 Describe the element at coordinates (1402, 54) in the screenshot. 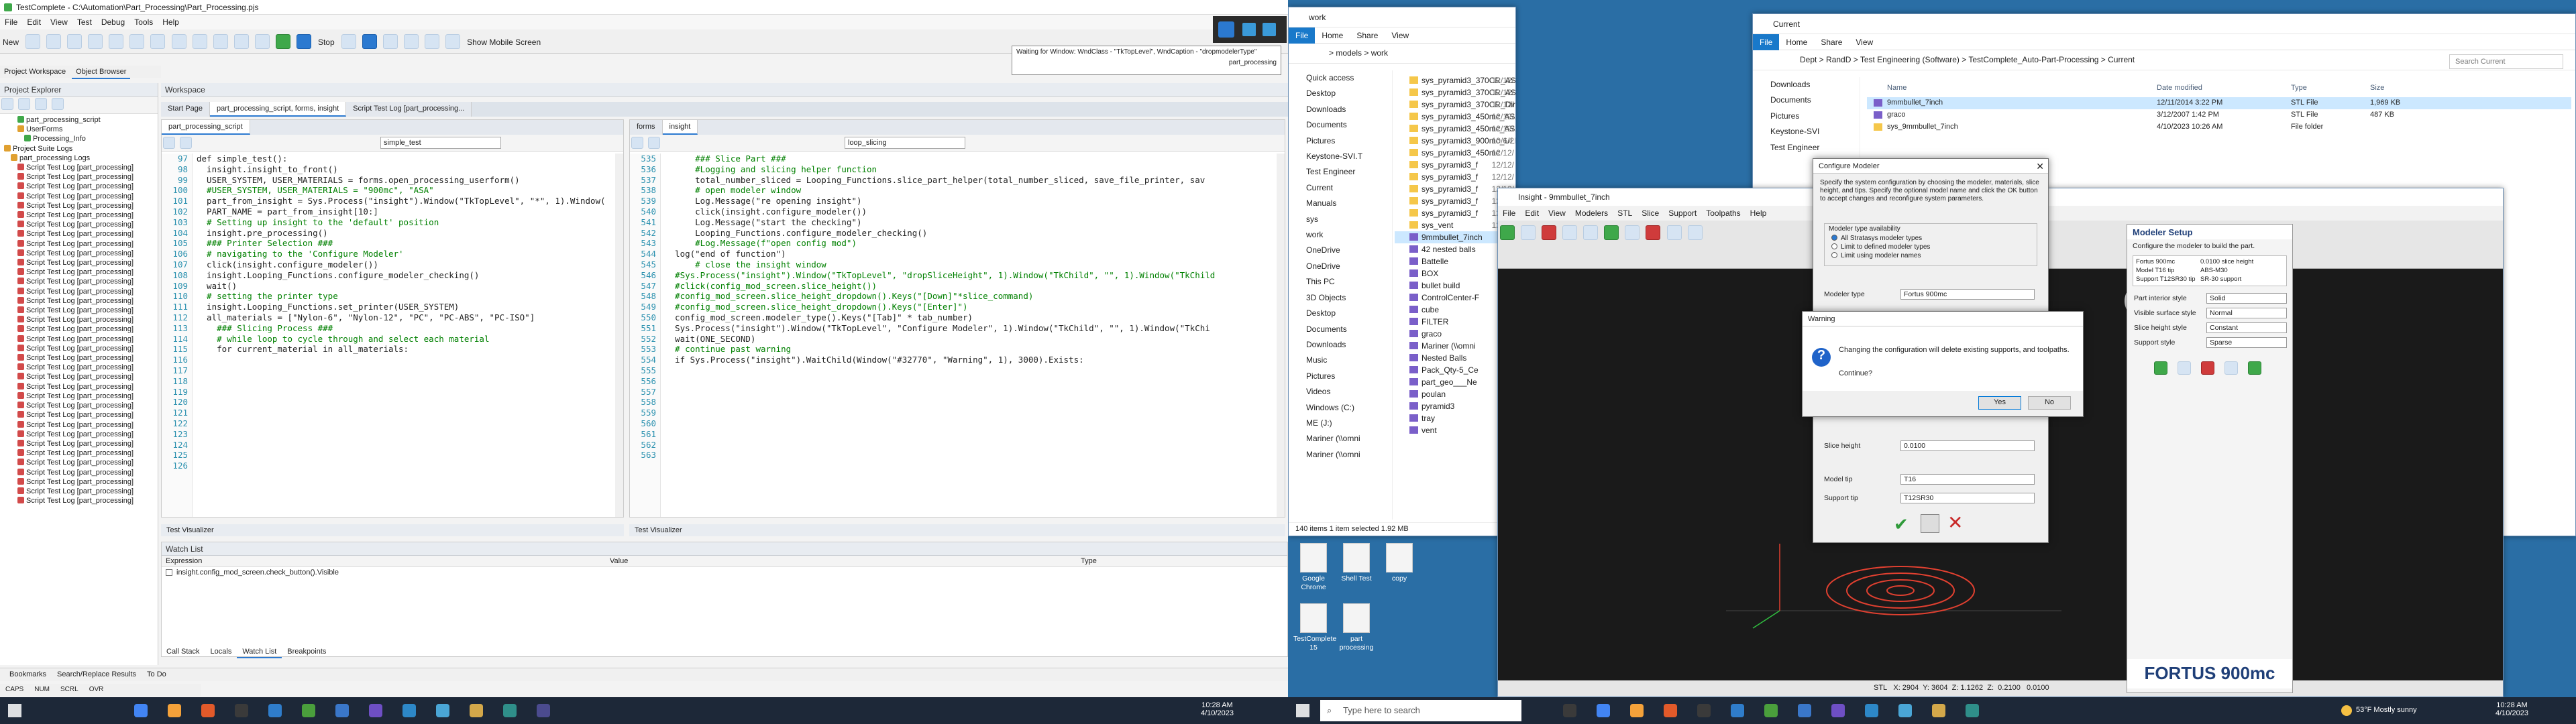

I see `explorer-work-address: > models > work` at that location.